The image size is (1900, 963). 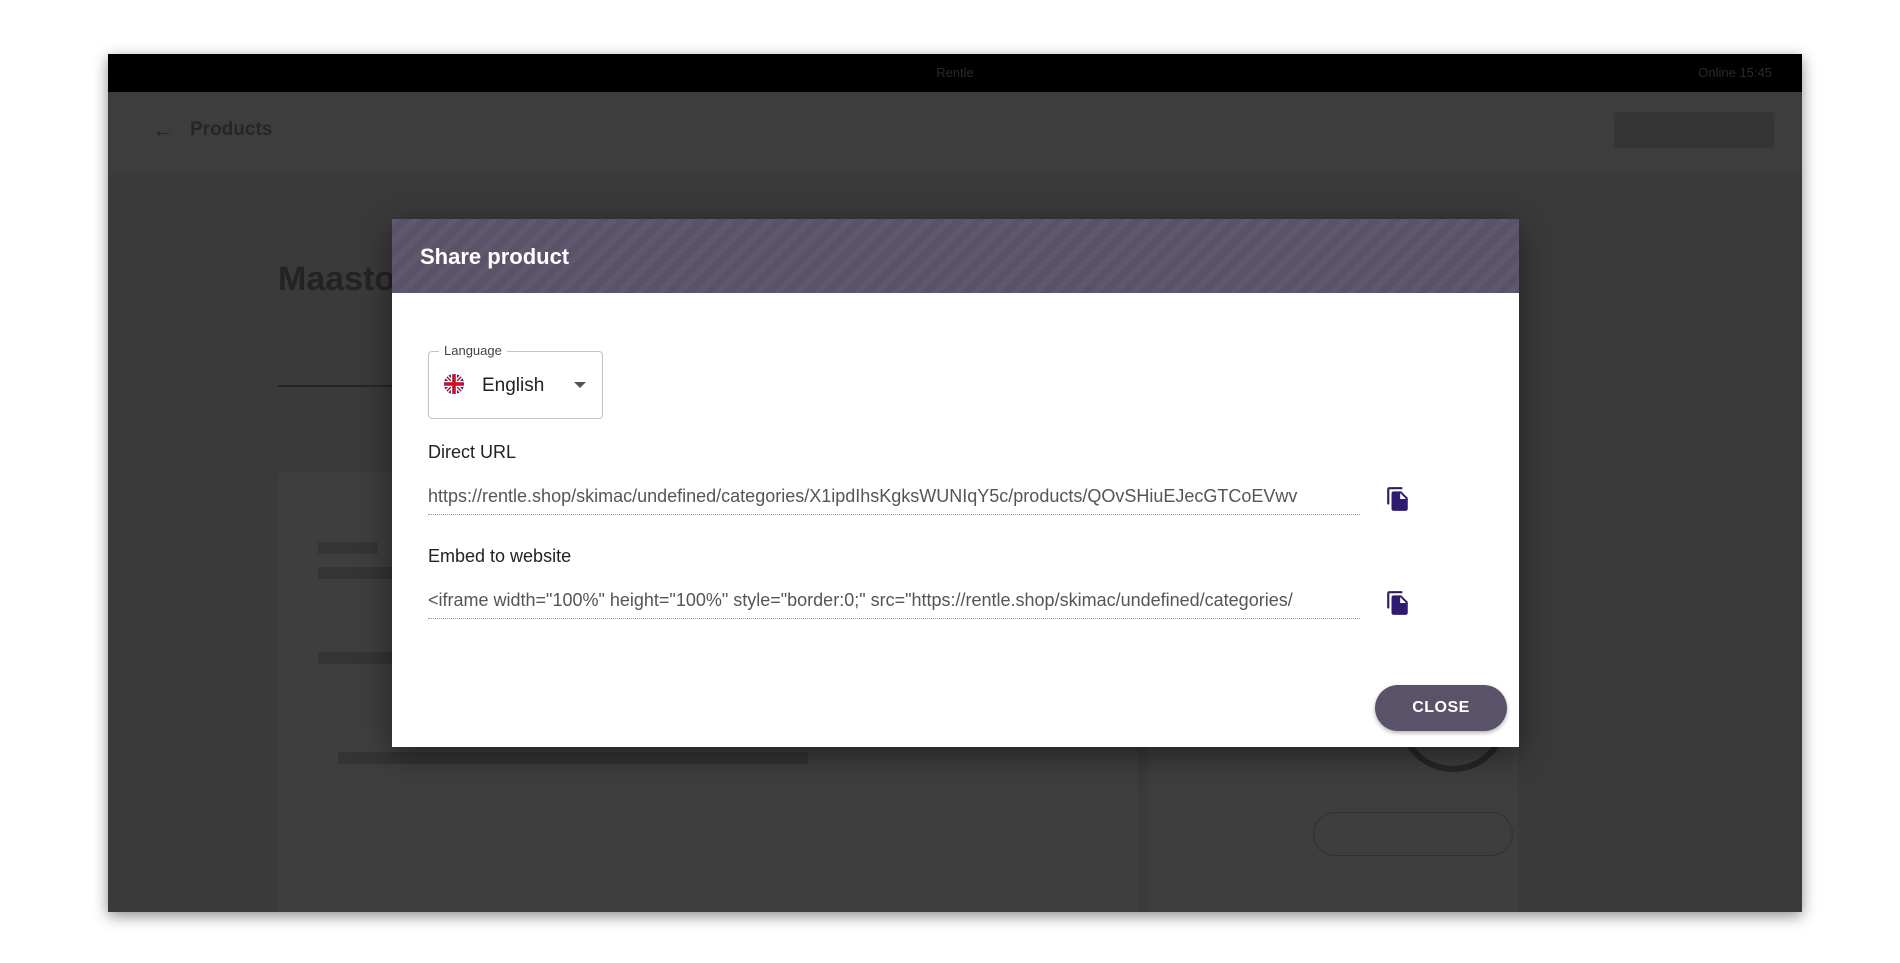 What do you see at coordinates (955, 256) in the screenshot?
I see `dialog-header: Share product` at bounding box center [955, 256].